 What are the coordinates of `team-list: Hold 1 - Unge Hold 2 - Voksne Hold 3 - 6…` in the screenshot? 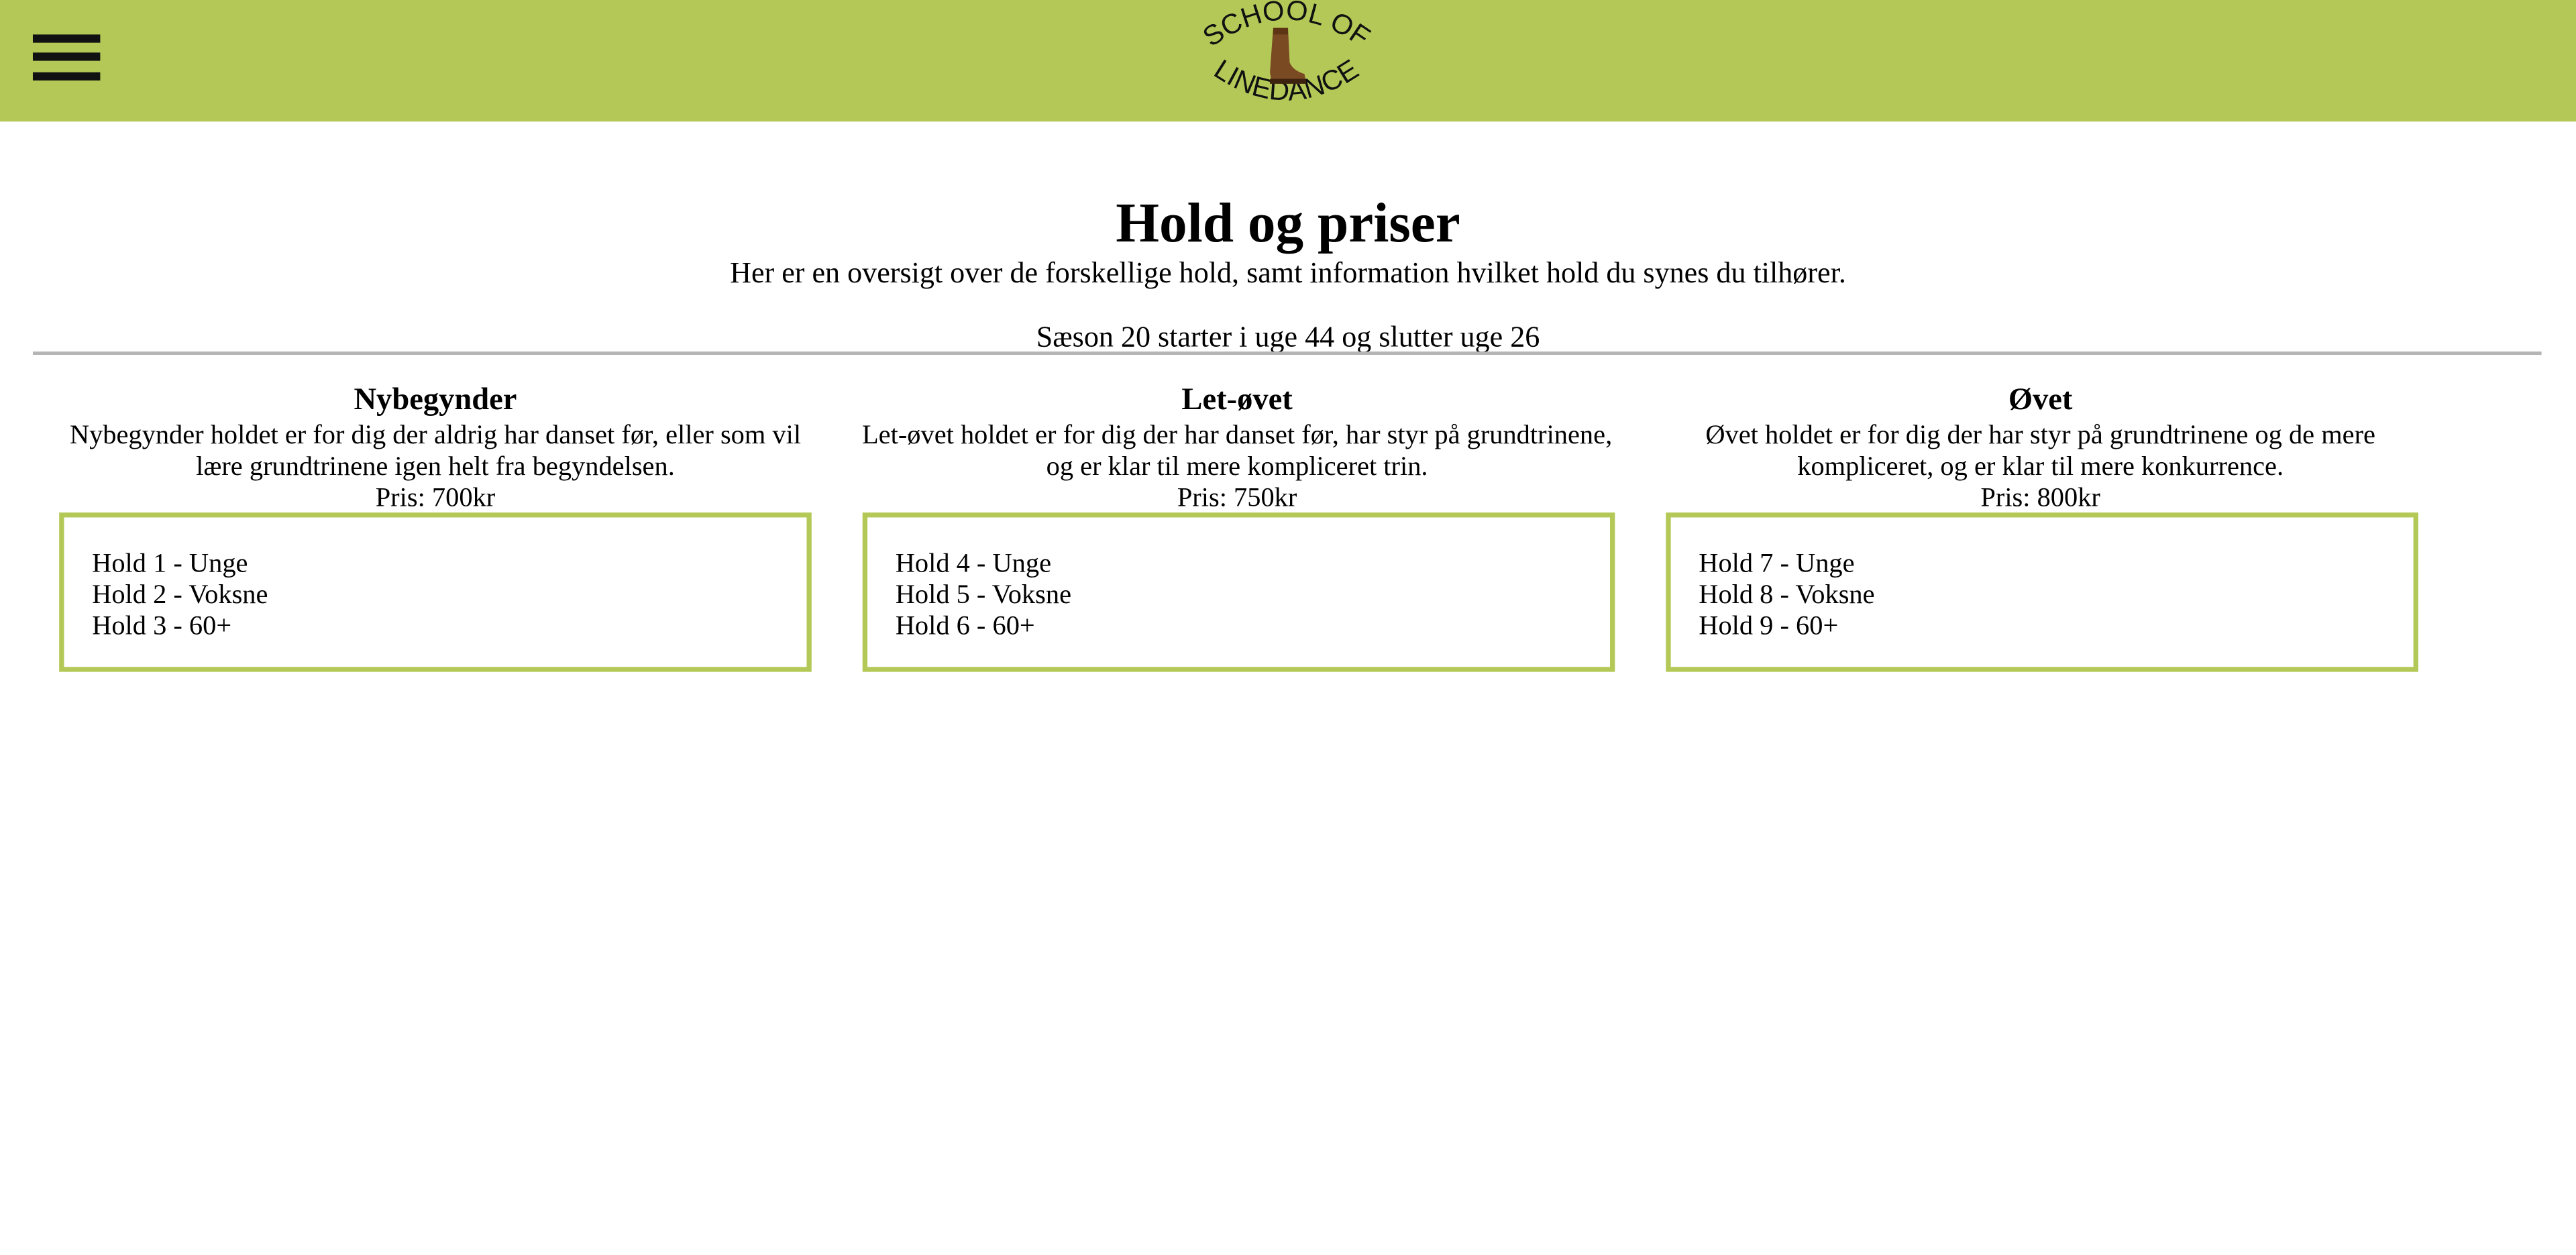 It's located at (180, 594).